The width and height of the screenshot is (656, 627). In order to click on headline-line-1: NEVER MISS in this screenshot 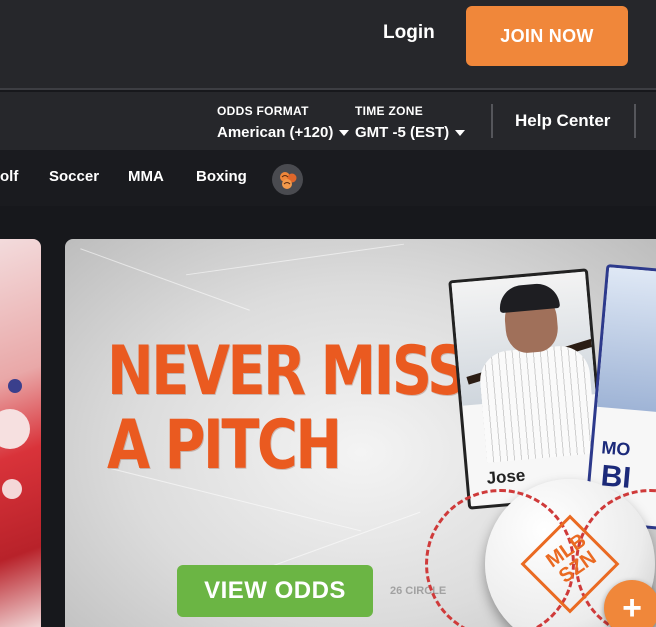, I will do `click(287, 371)`.